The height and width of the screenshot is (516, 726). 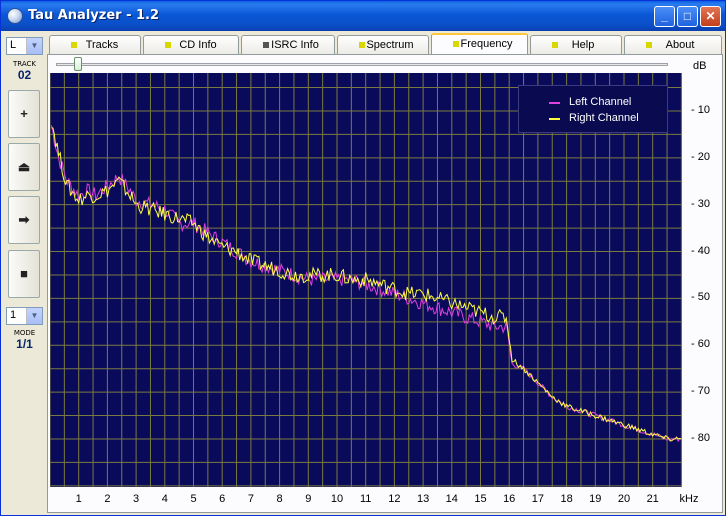 What do you see at coordinates (700, 66) in the screenshot?
I see `y-axis-unit: dB` at bounding box center [700, 66].